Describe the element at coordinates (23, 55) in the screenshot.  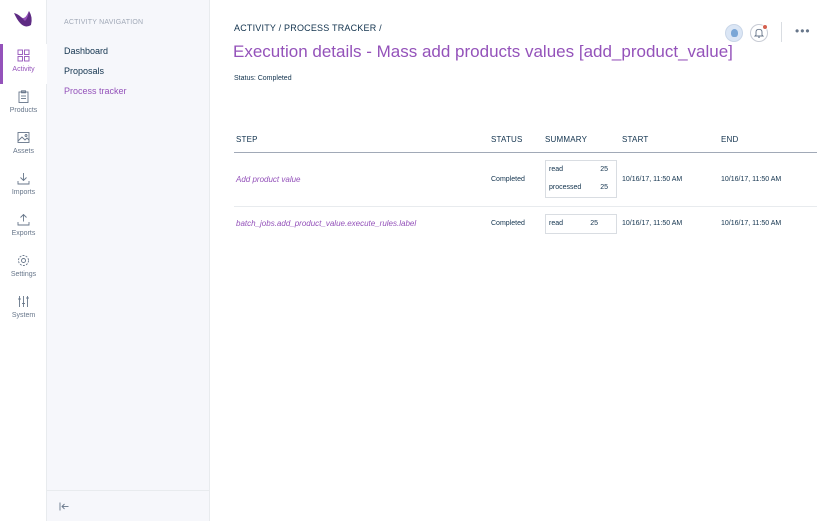
I see `activity-icon` at that location.